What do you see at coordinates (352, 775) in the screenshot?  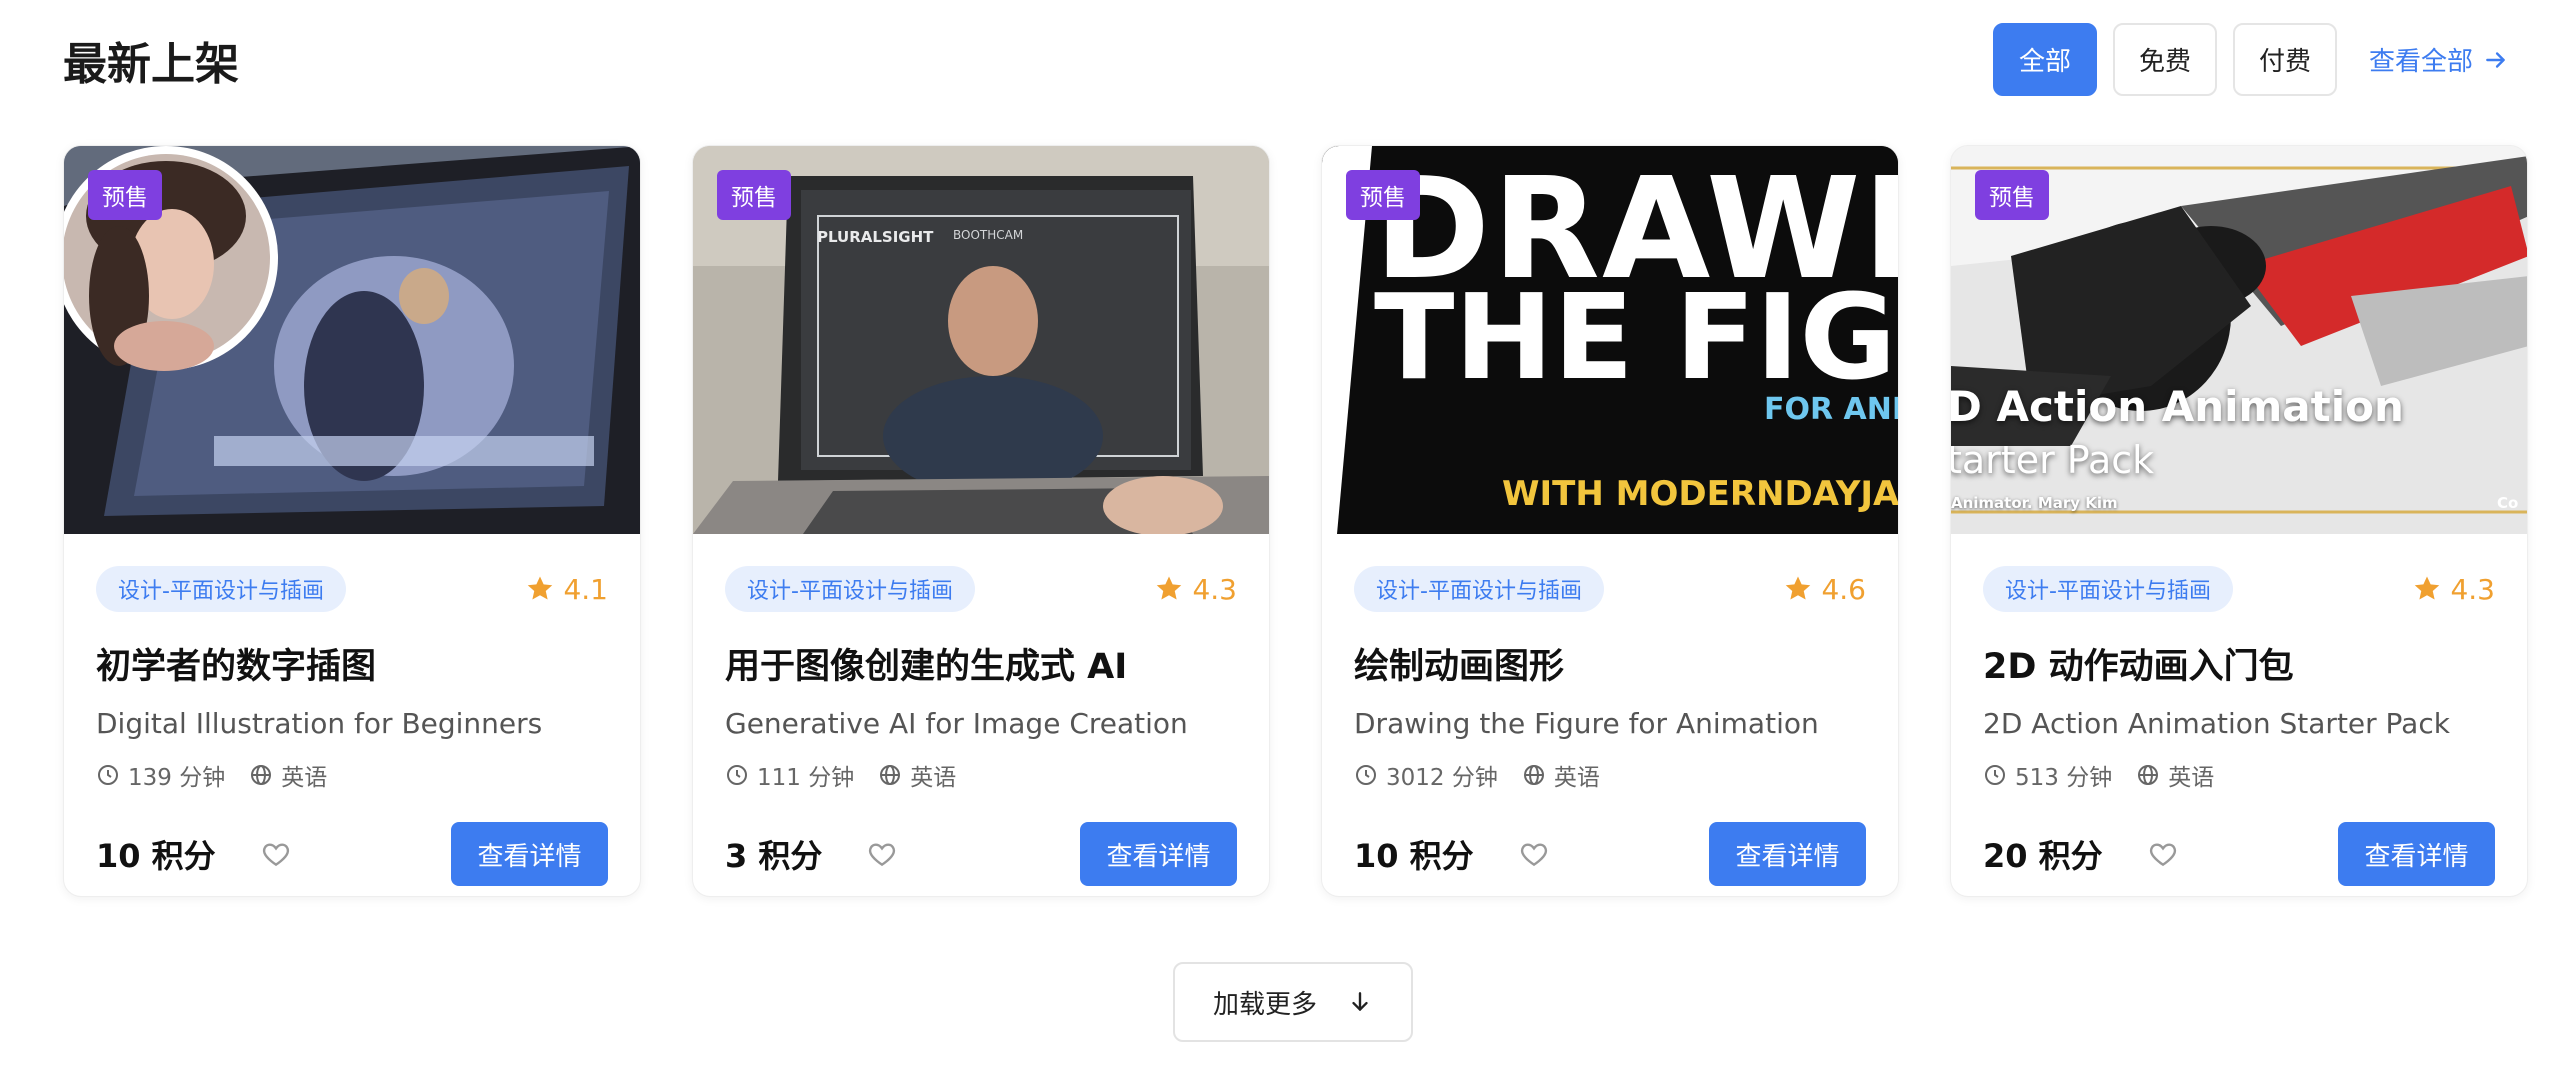 I see `course-meta: 139 分钟 英语` at bounding box center [352, 775].